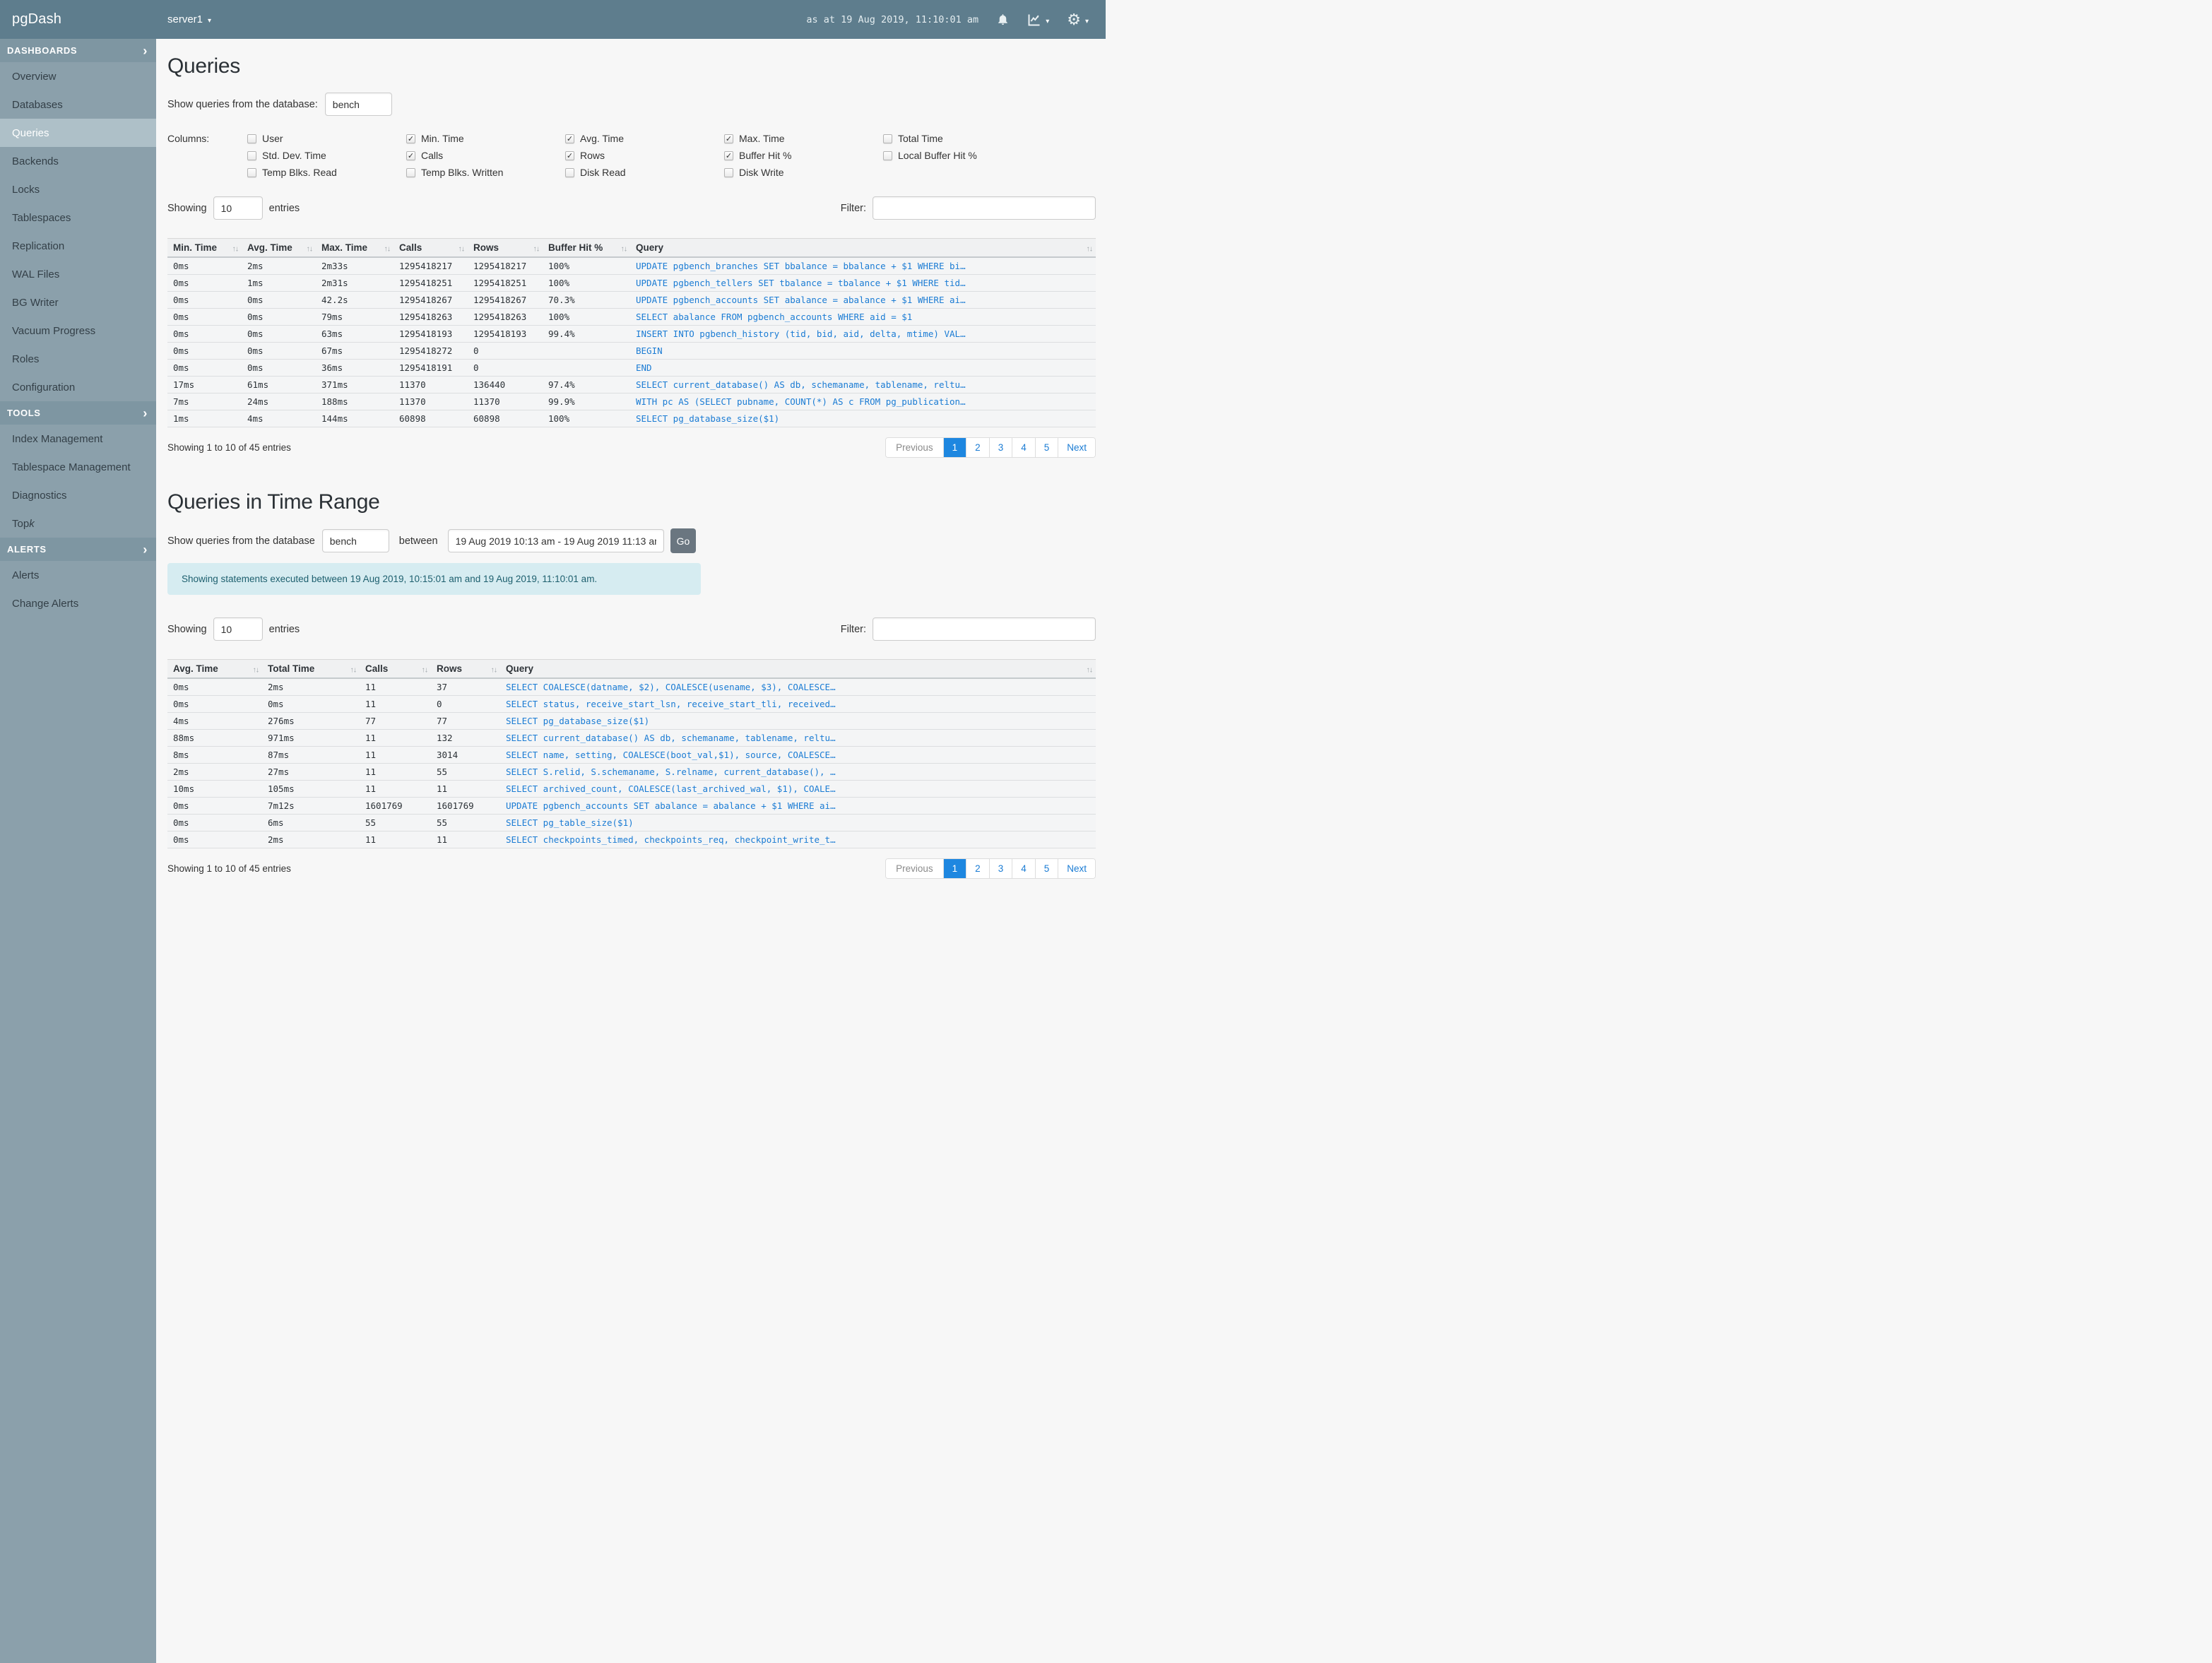 This screenshot has height=1663, width=2212. What do you see at coordinates (555, 540) in the screenshot?
I see `time-range-input` at bounding box center [555, 540].